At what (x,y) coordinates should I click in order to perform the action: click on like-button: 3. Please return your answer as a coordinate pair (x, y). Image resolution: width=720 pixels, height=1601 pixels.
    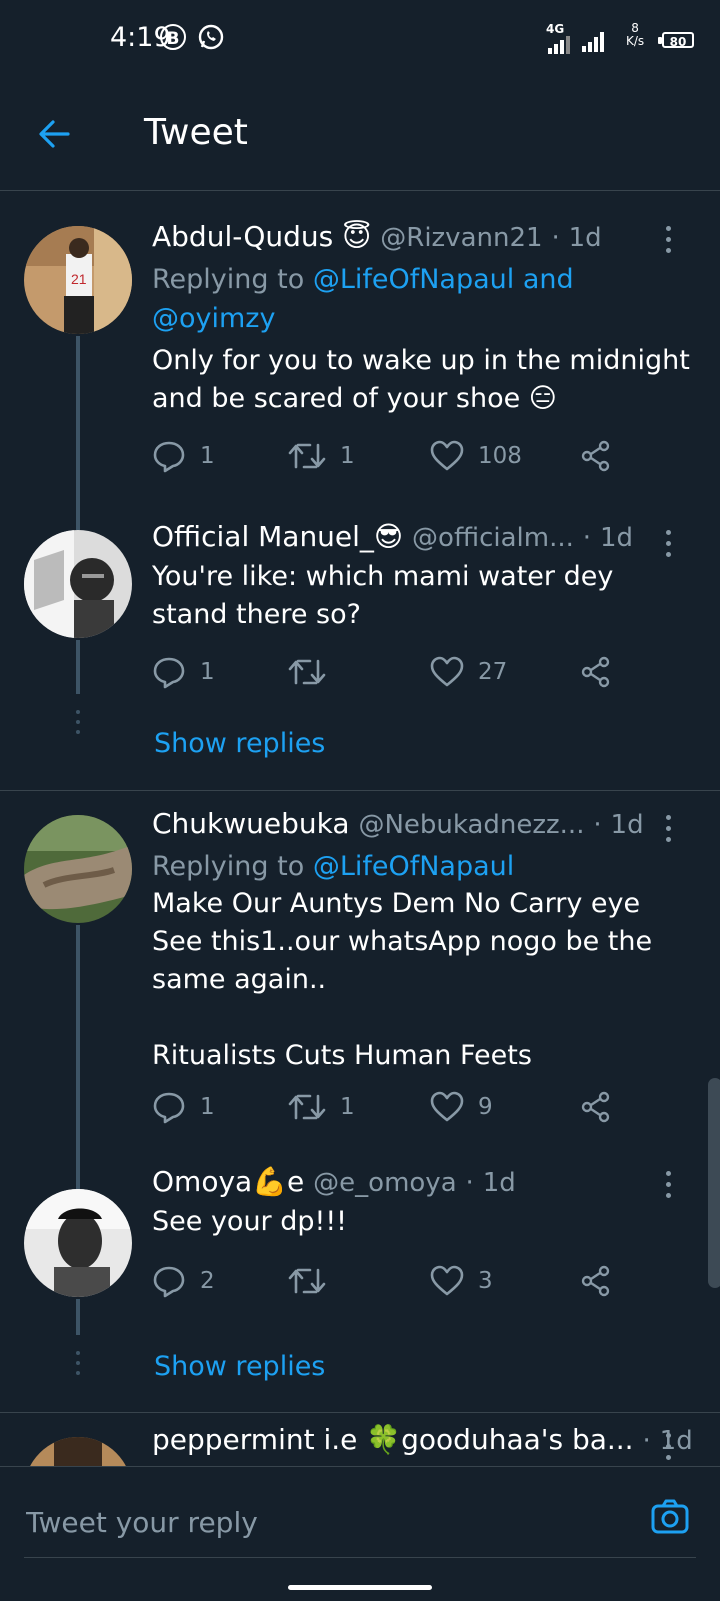
    Looking at the image, I should click on (461, 1281).